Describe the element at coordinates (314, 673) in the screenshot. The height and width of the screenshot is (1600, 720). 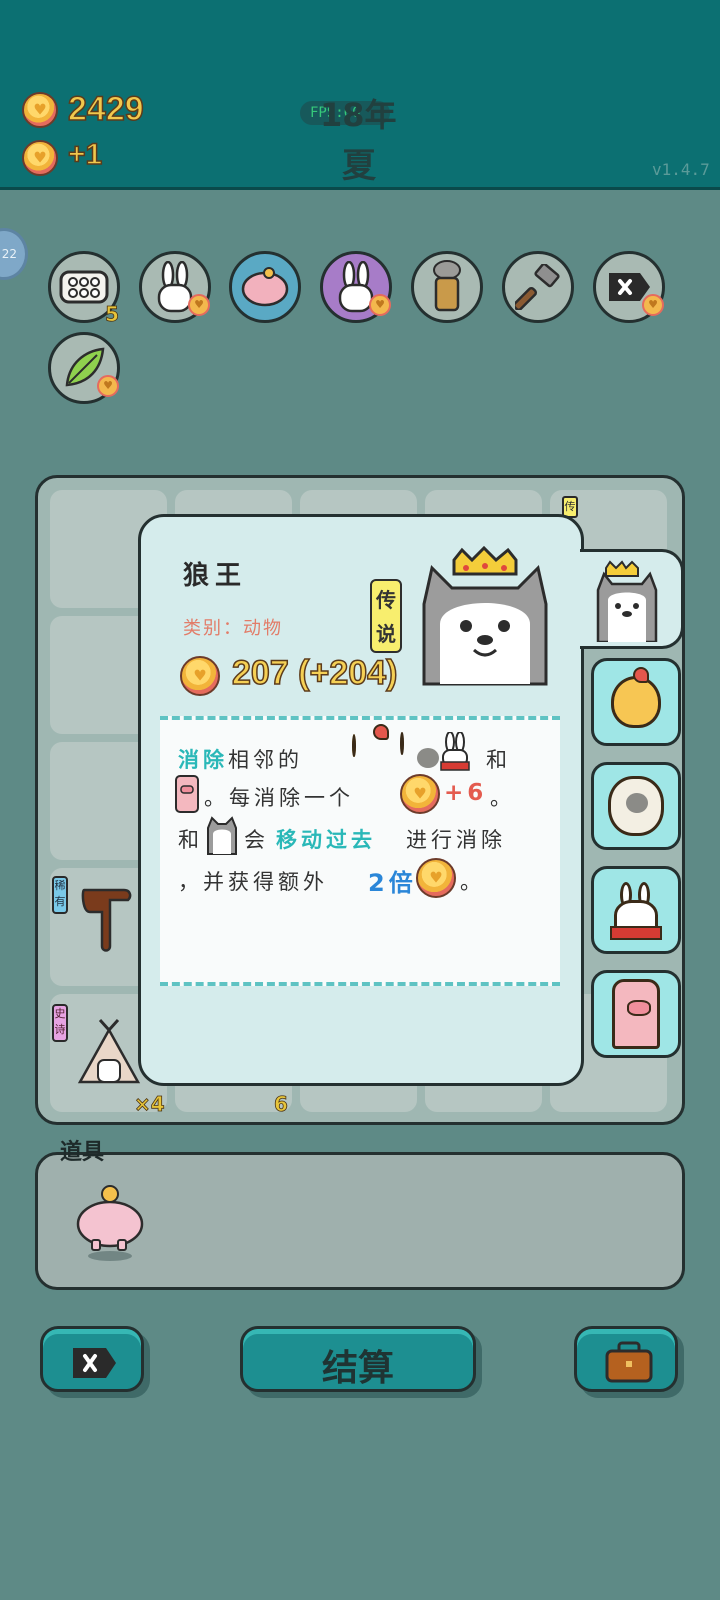
I see `symbol-value: 207 (+204)` at that location.